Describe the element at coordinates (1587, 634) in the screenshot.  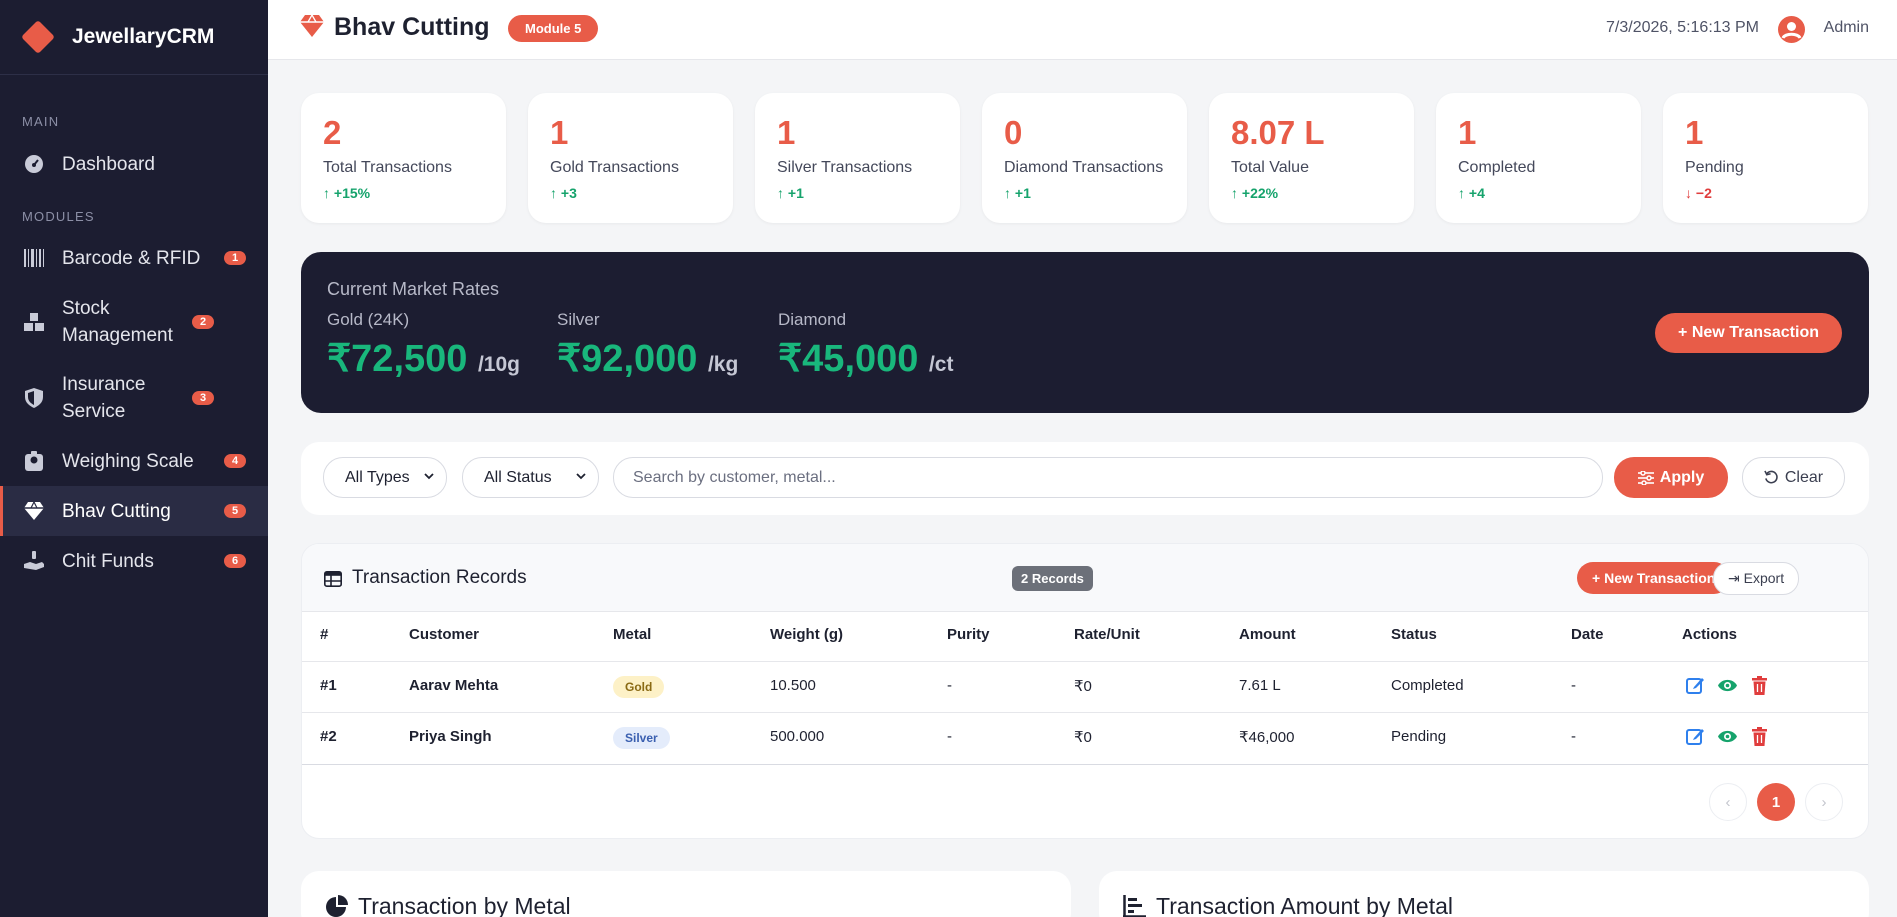
I see `column-header: Date` at that location.